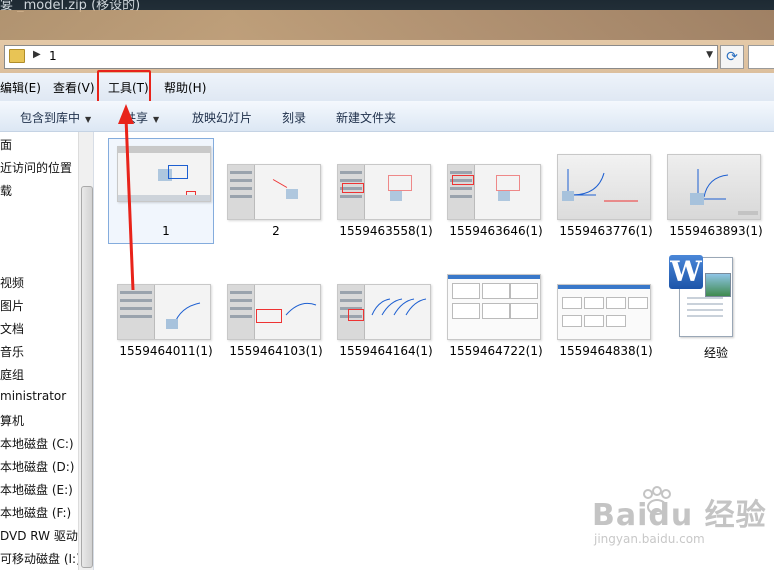  I want to click on watermark-url: jingyan.baidu.com, so click(649, 539).